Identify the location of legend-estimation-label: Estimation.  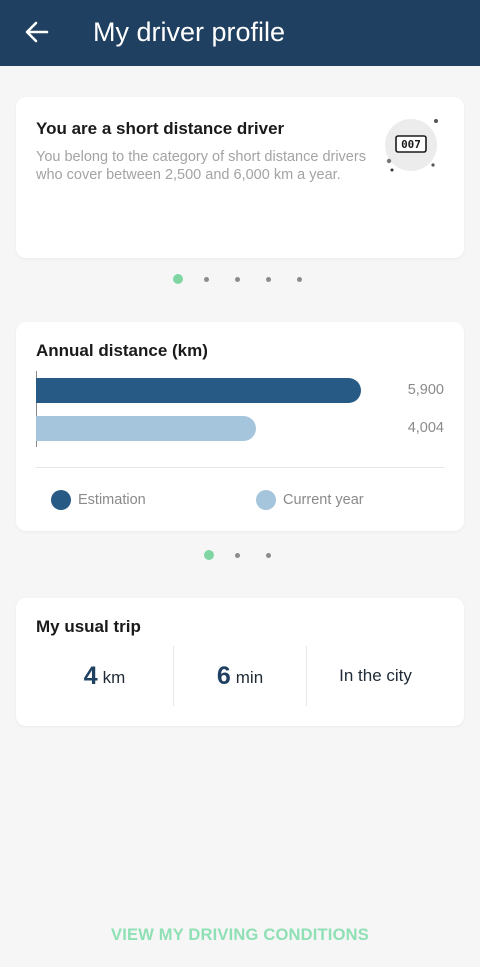
(112, 500).